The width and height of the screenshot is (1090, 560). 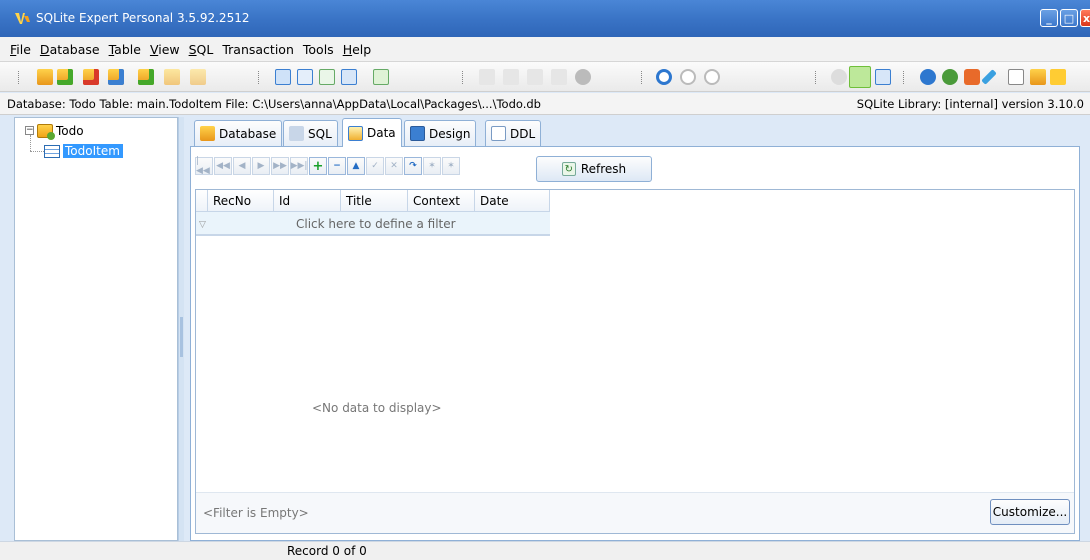 I want to click on insert-record-icon: +, so click(x=318, y=166).